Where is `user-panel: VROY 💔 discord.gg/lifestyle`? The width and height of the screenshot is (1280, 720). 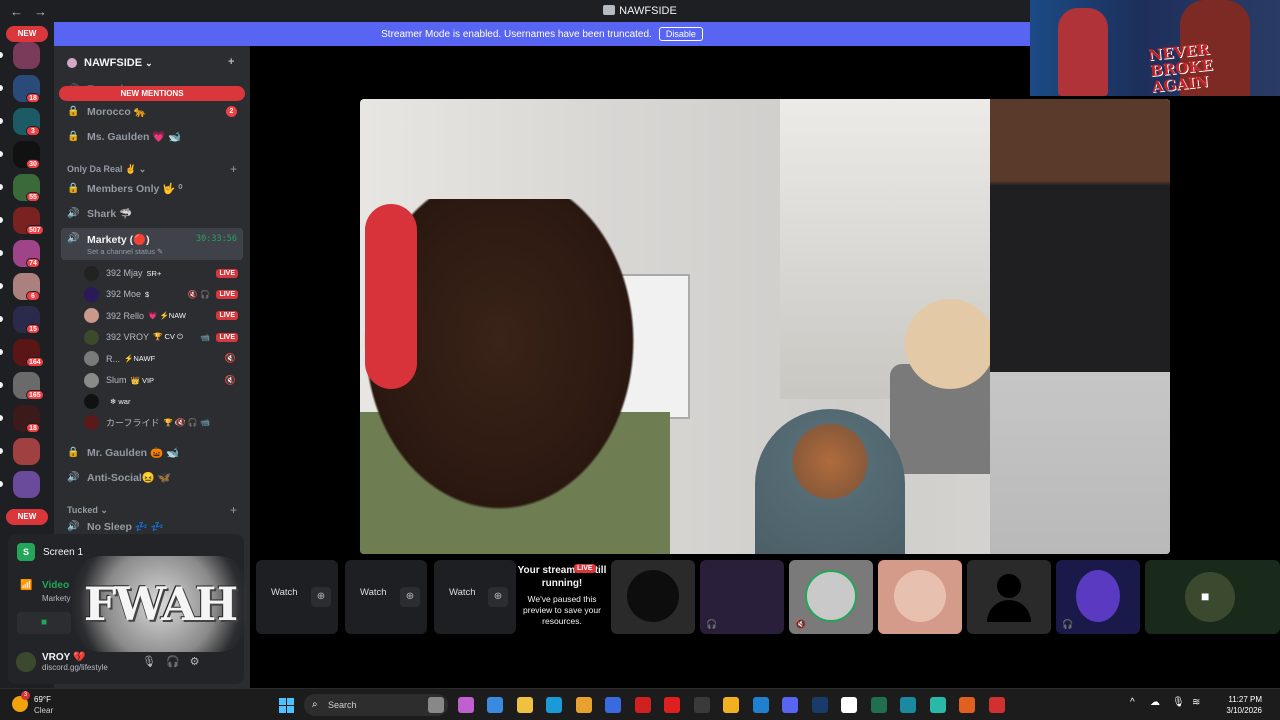
user-panel: VROY 💔 discord.gg/lifestyle is located at coordinates (62, 662).